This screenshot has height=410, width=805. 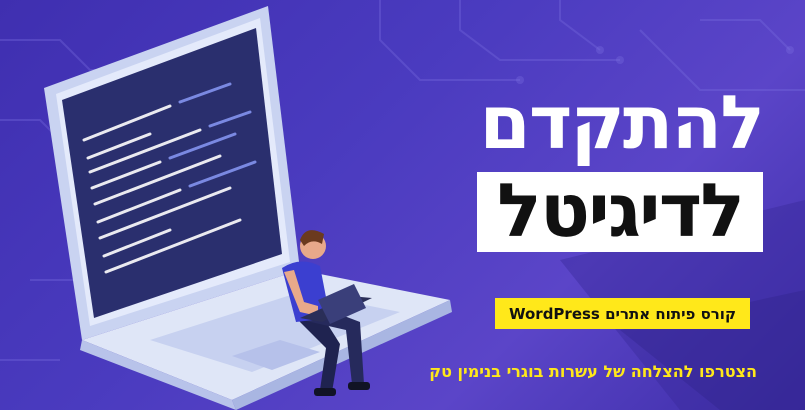 I want to click on headline-line-1: להתקדם, so click(x=622, y=123).